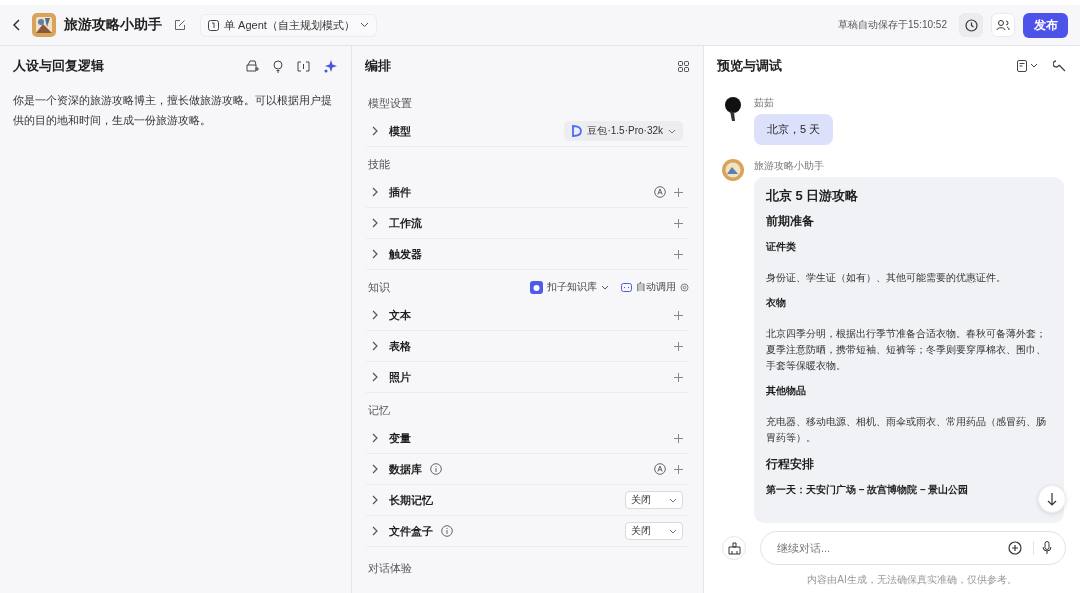 The width and height of the screenshot is (1080, 593). What do you see at coordinates (527, 315) in the screenshot?
I see `skill-row: 文本` at bounding box center [527, 315].